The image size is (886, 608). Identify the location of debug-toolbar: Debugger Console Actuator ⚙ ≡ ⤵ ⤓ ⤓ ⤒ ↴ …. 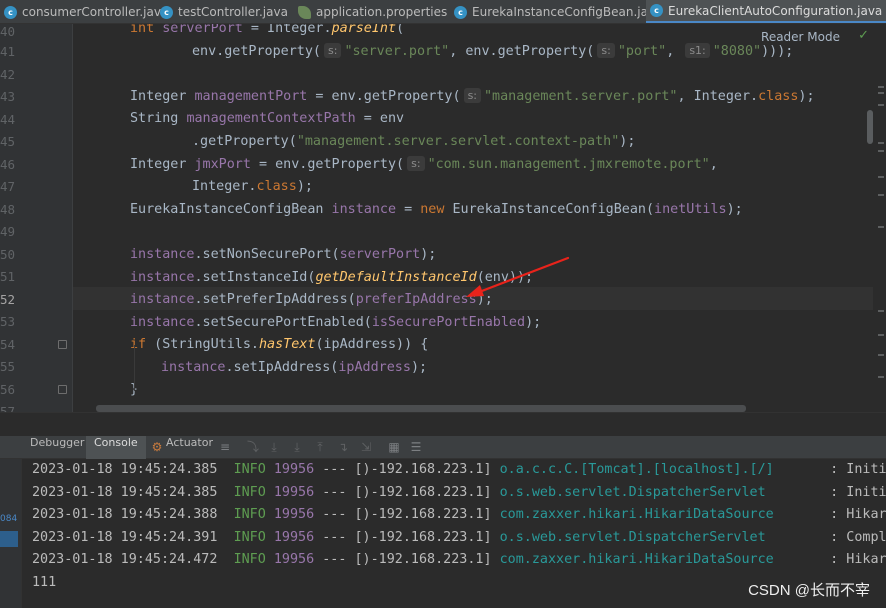
(443, 447).